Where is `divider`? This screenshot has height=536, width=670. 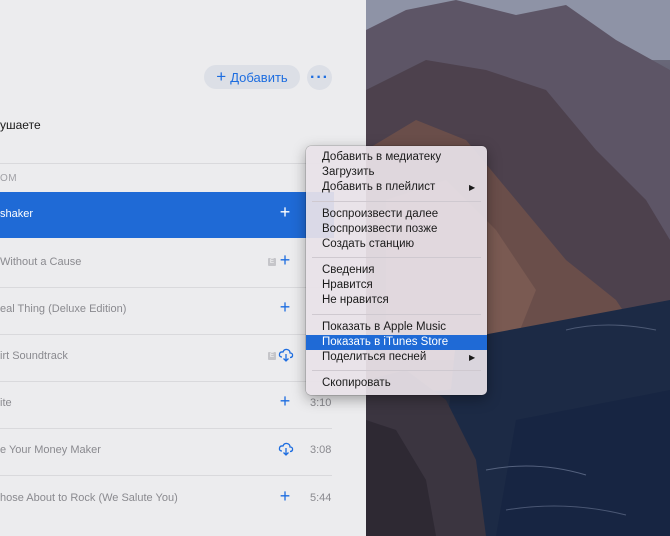
divider is located at coordinates (166, 163).